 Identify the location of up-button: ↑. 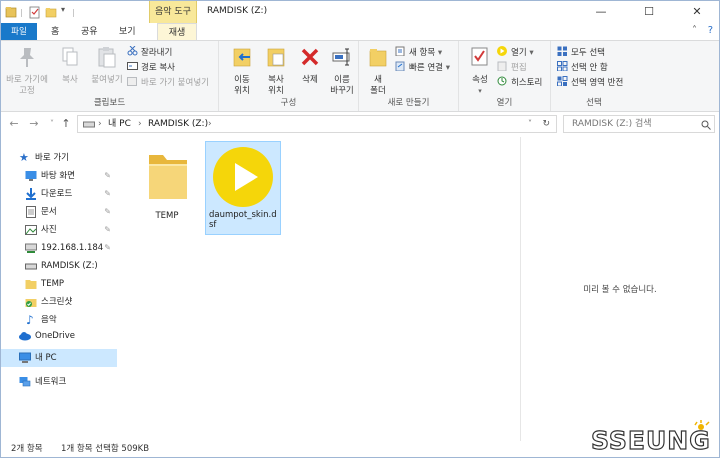
(66, 123).